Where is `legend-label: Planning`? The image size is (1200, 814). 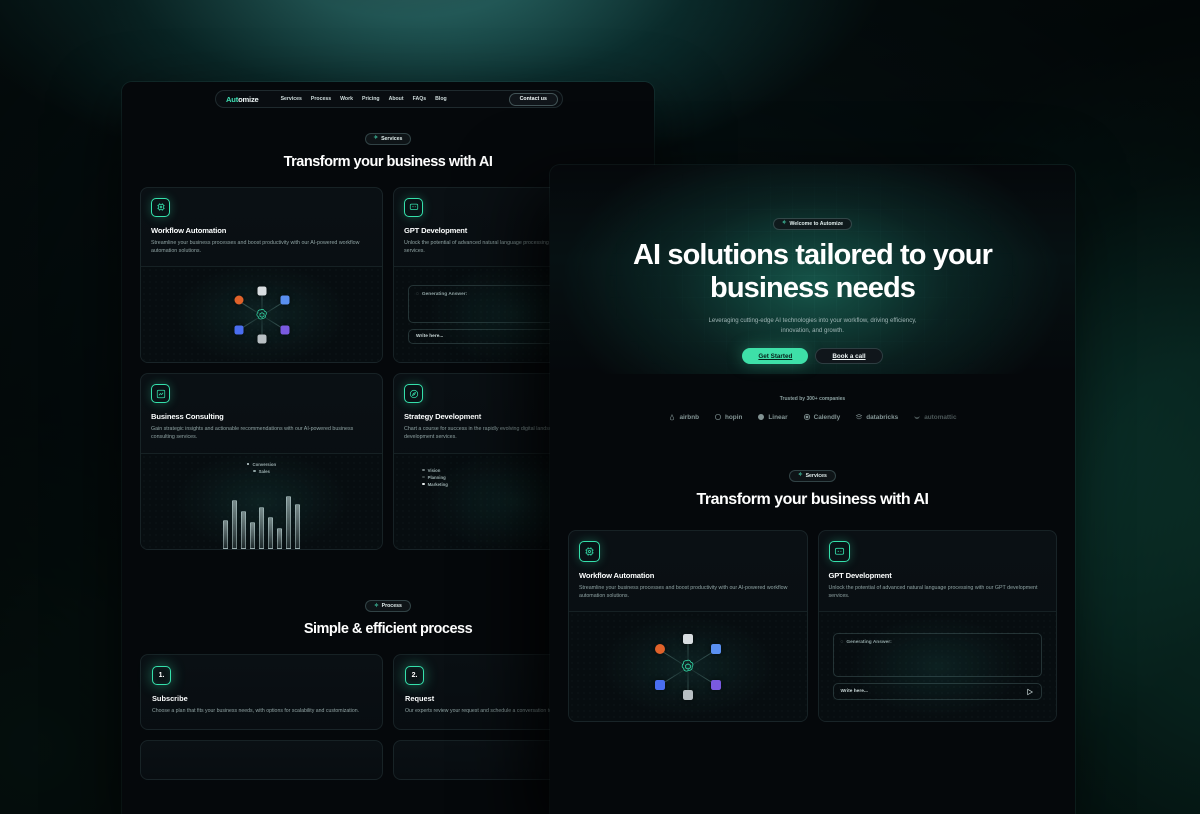 legend-label: Planning is located at coordinates (436, 477).